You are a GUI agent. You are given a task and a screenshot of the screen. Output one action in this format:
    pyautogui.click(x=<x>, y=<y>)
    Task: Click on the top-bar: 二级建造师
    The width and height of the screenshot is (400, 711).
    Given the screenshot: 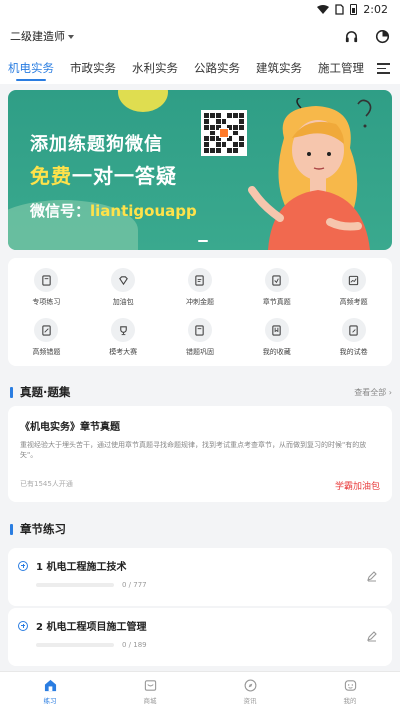 What is the action you would take?
    pyautogui.click(x=200, y=36)
    